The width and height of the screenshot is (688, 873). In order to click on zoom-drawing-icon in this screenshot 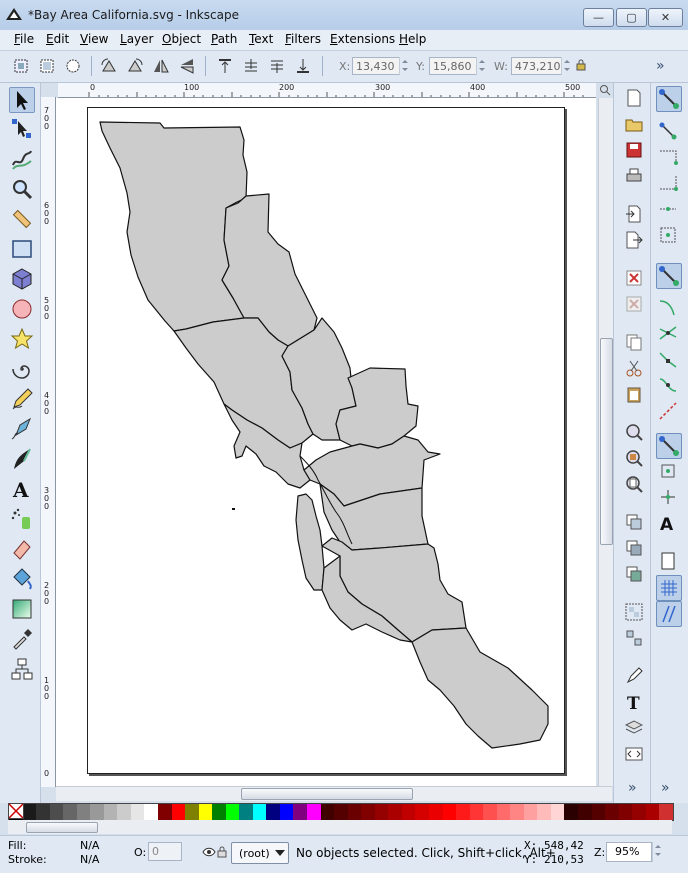, I will do `click(634, 458)`.